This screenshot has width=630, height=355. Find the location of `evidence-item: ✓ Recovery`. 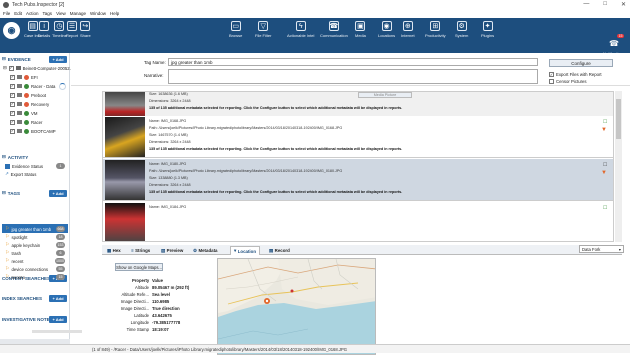

evidence-item: ✓ Recovery is located at coordinates (29, 104).